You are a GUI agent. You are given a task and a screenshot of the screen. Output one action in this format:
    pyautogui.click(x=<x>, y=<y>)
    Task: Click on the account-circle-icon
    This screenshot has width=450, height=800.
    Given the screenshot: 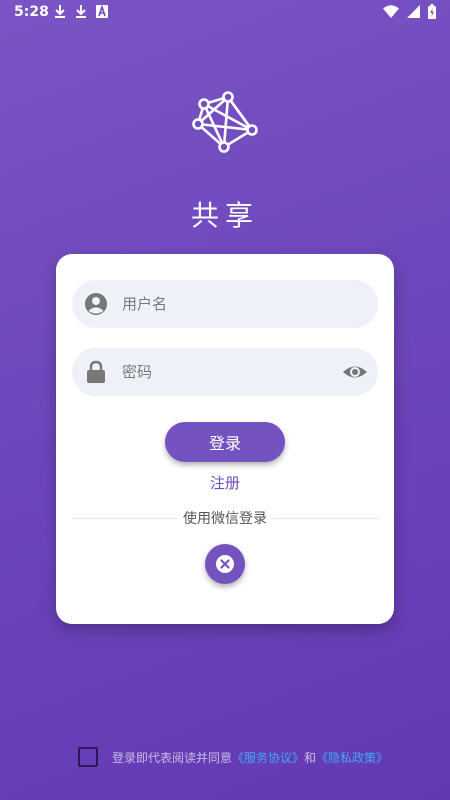 What is the action you would take?
    pyautogui.click(x=96, y=304)
    